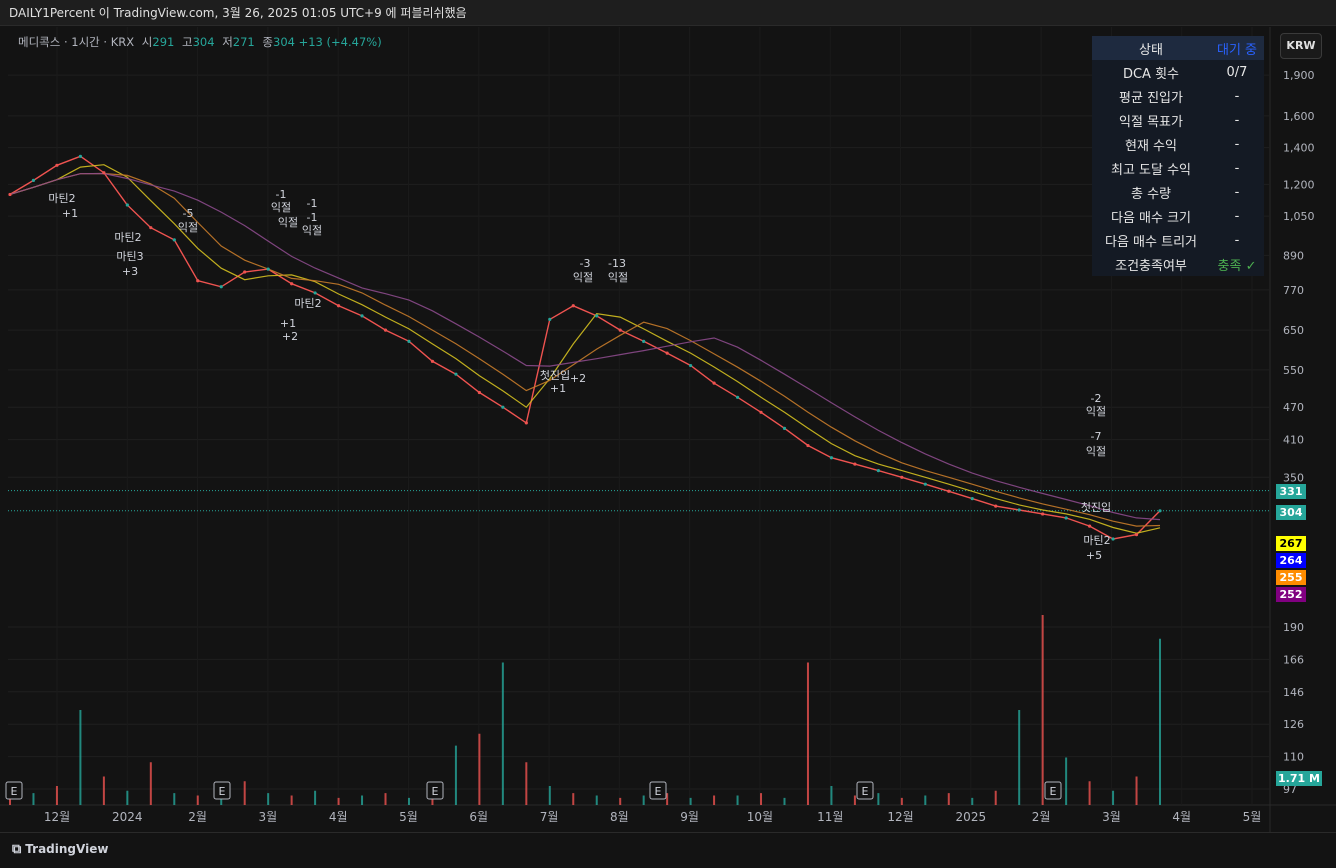  What do you see at coordinates (163, 42) in the screenshot?
I see `open-value: 291` at bounding box center [163, 42].